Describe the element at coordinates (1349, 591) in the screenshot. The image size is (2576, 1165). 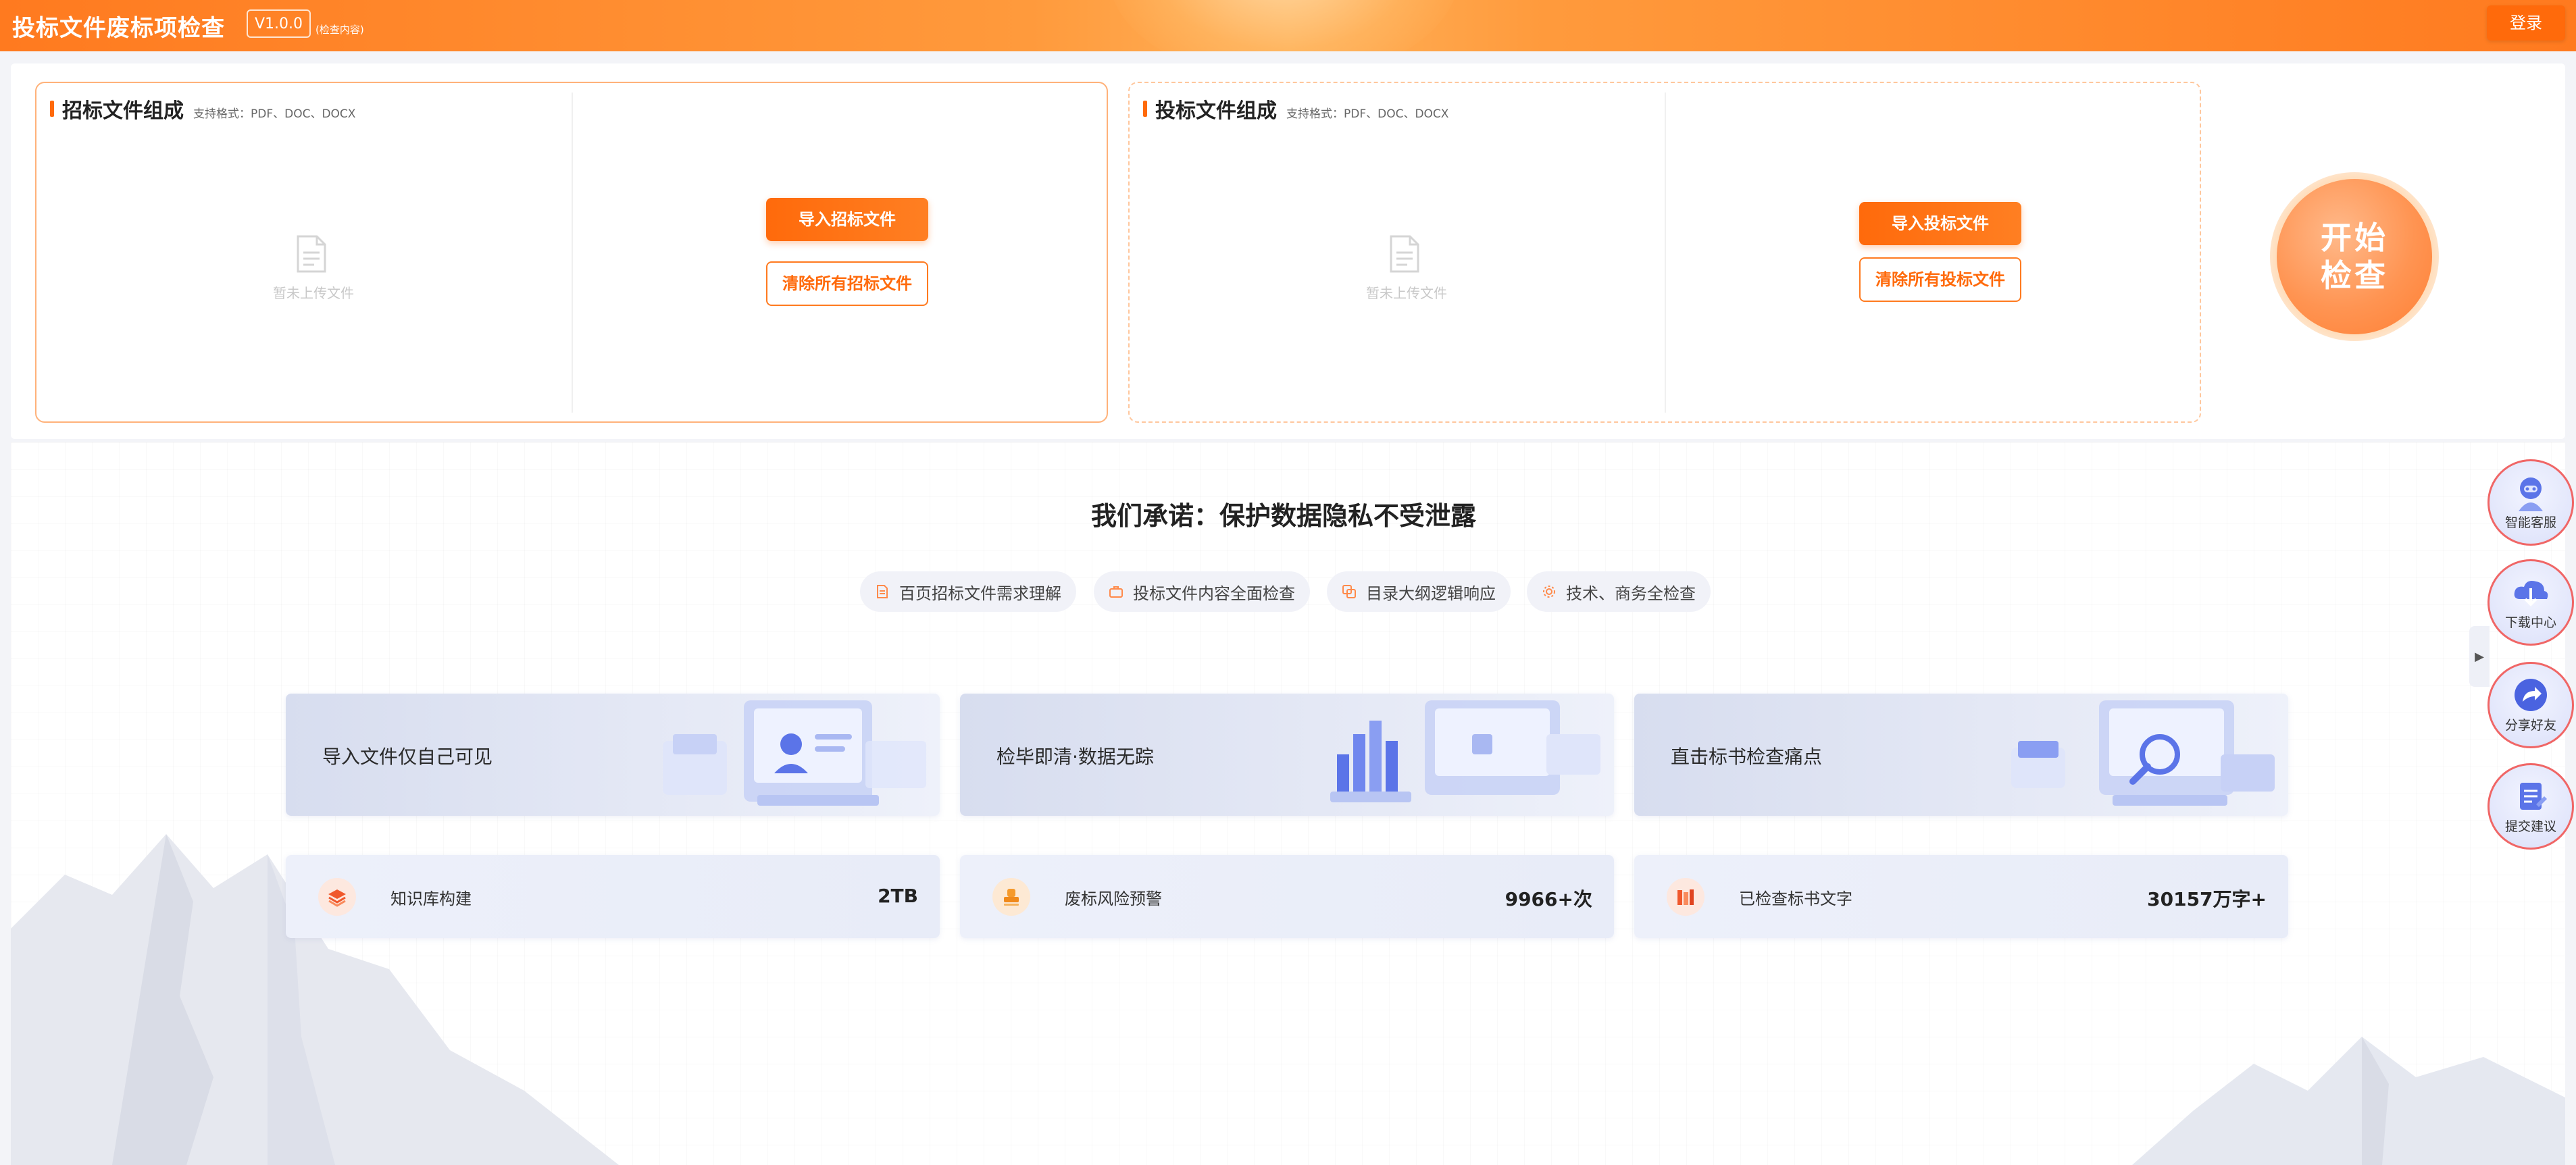
I see `copy-icon` at that location.